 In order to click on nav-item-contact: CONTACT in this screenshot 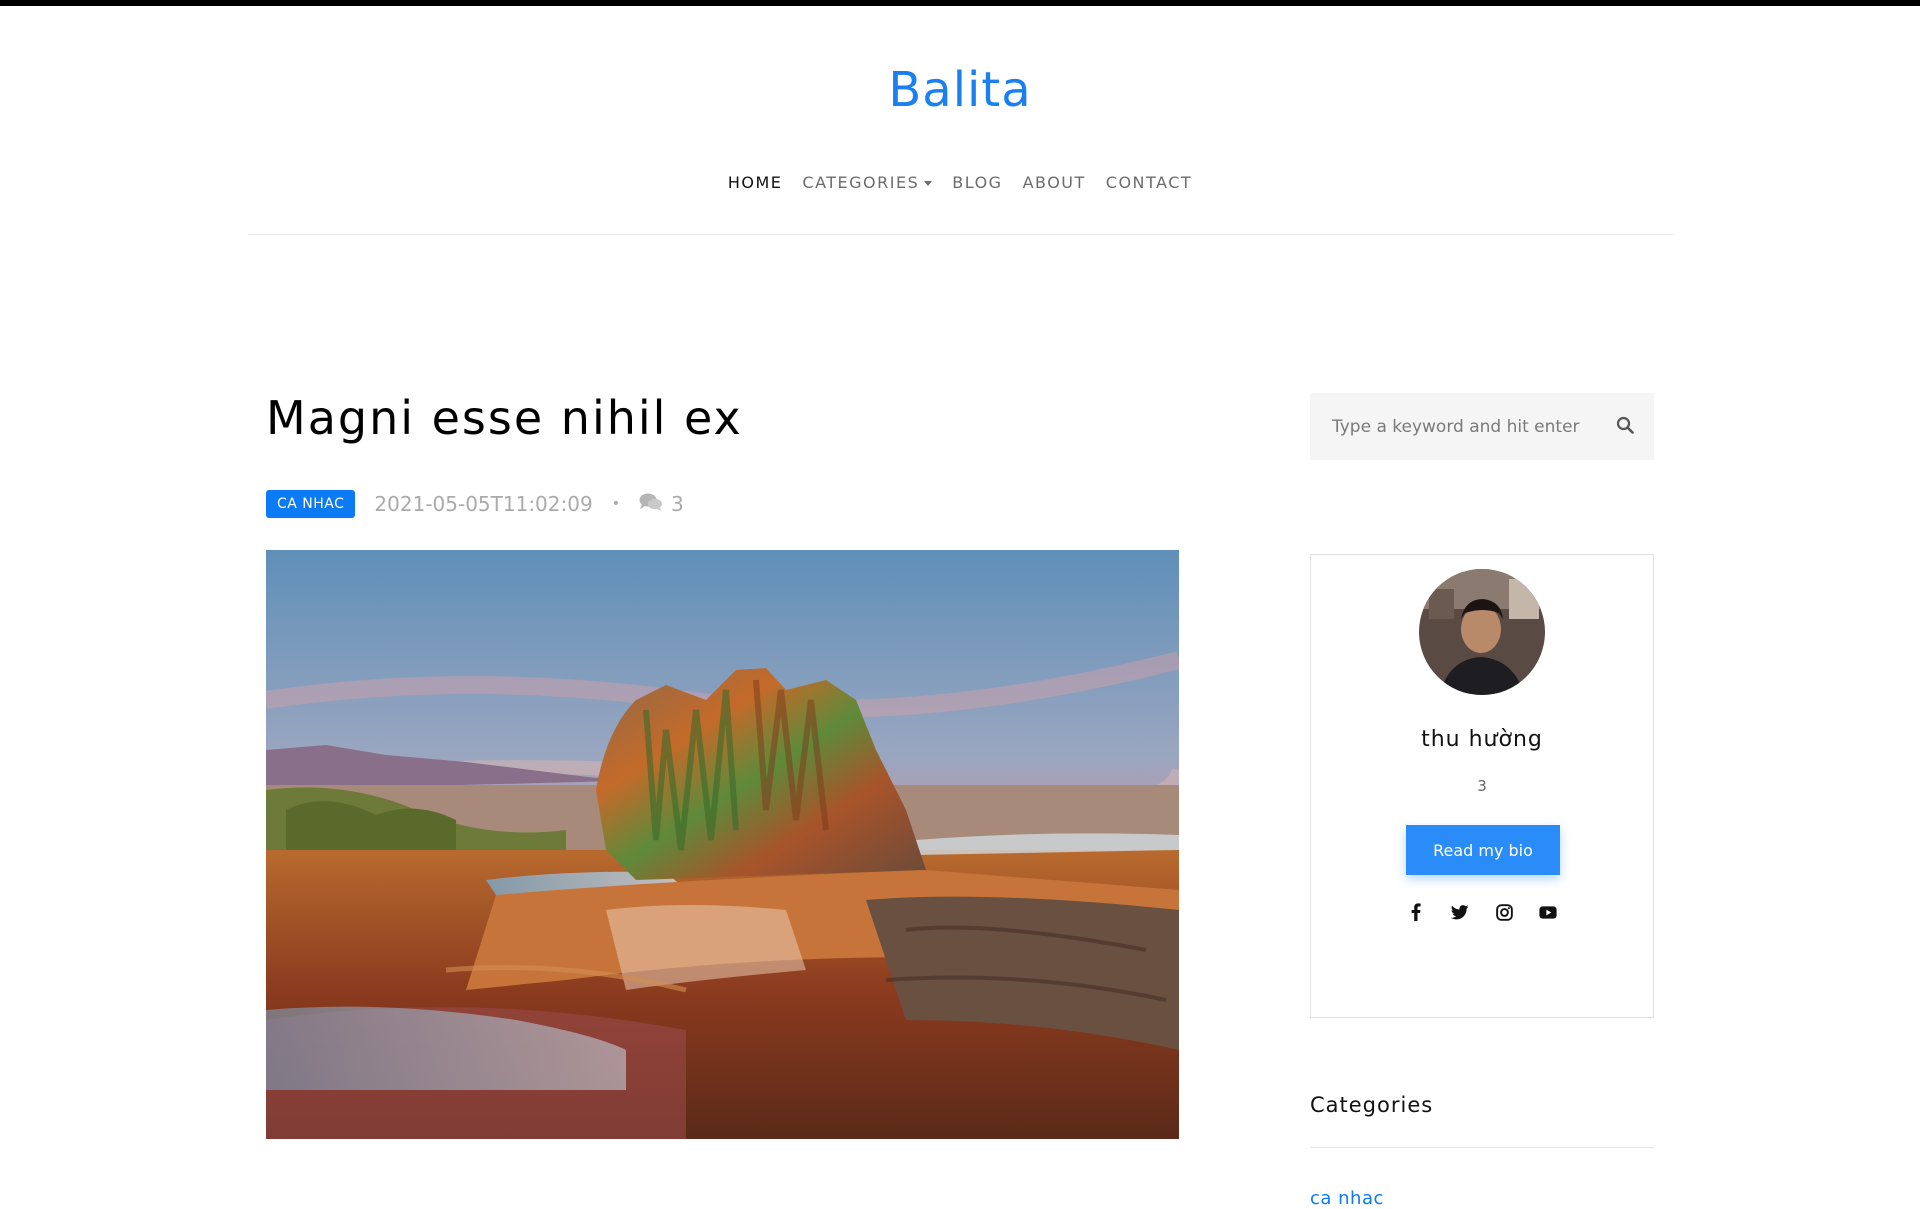, I will do `click(1149, 183)`.